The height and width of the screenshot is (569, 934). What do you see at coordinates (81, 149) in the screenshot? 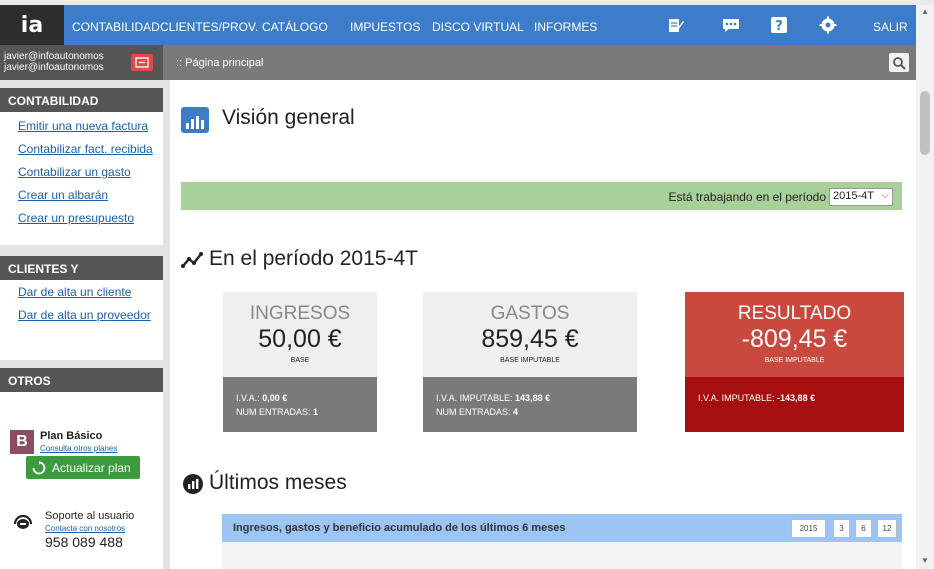
I see `sidebar-link-contabilizar-fact-recibida: Contabilizar fact. recibida` at bounding box center [81, 149].